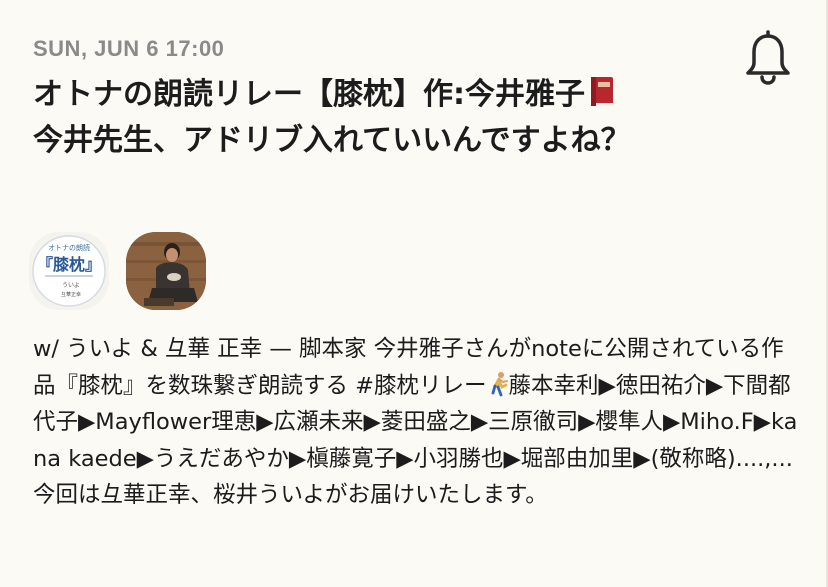 This screenshot has height=587, width=828. What do you see at coordinates (71, 294) in the screenshot?
I see `svg-text: 彑華正幸` at bounding box center [71, 294].